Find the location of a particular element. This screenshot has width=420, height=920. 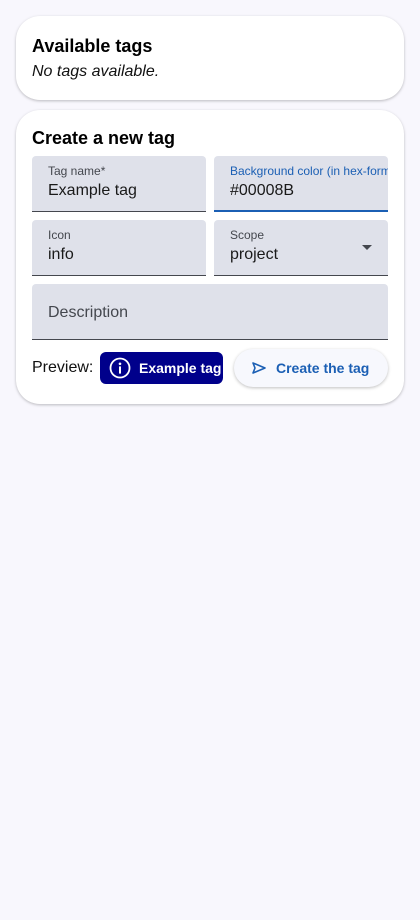

create-tag-button-label: Create the tag is located at coordinates (323, 368).